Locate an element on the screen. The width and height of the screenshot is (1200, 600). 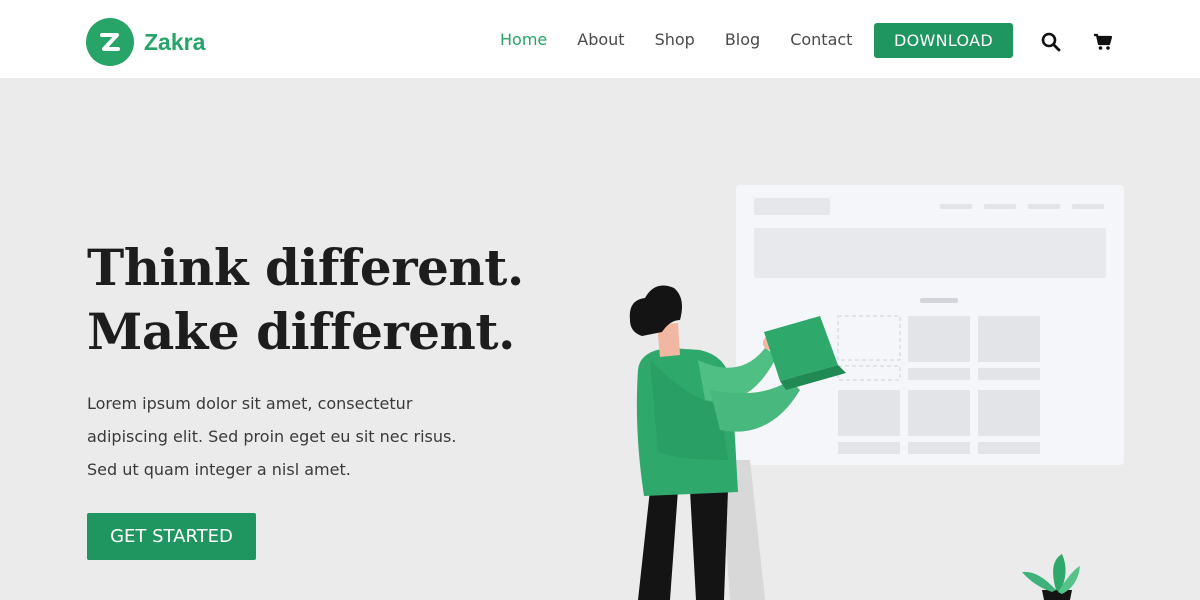
brand-name: Zakra is located at coordinates (175, 41).